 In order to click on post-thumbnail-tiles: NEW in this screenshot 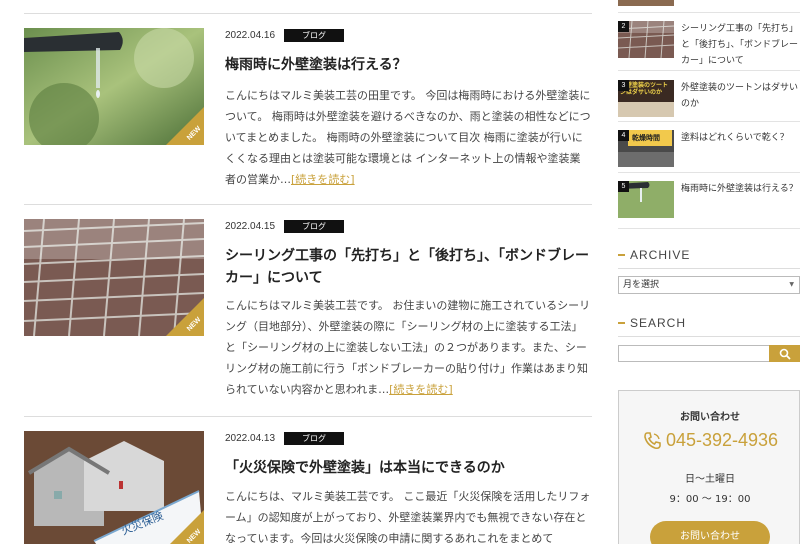, I will do `click(114, 277)`.